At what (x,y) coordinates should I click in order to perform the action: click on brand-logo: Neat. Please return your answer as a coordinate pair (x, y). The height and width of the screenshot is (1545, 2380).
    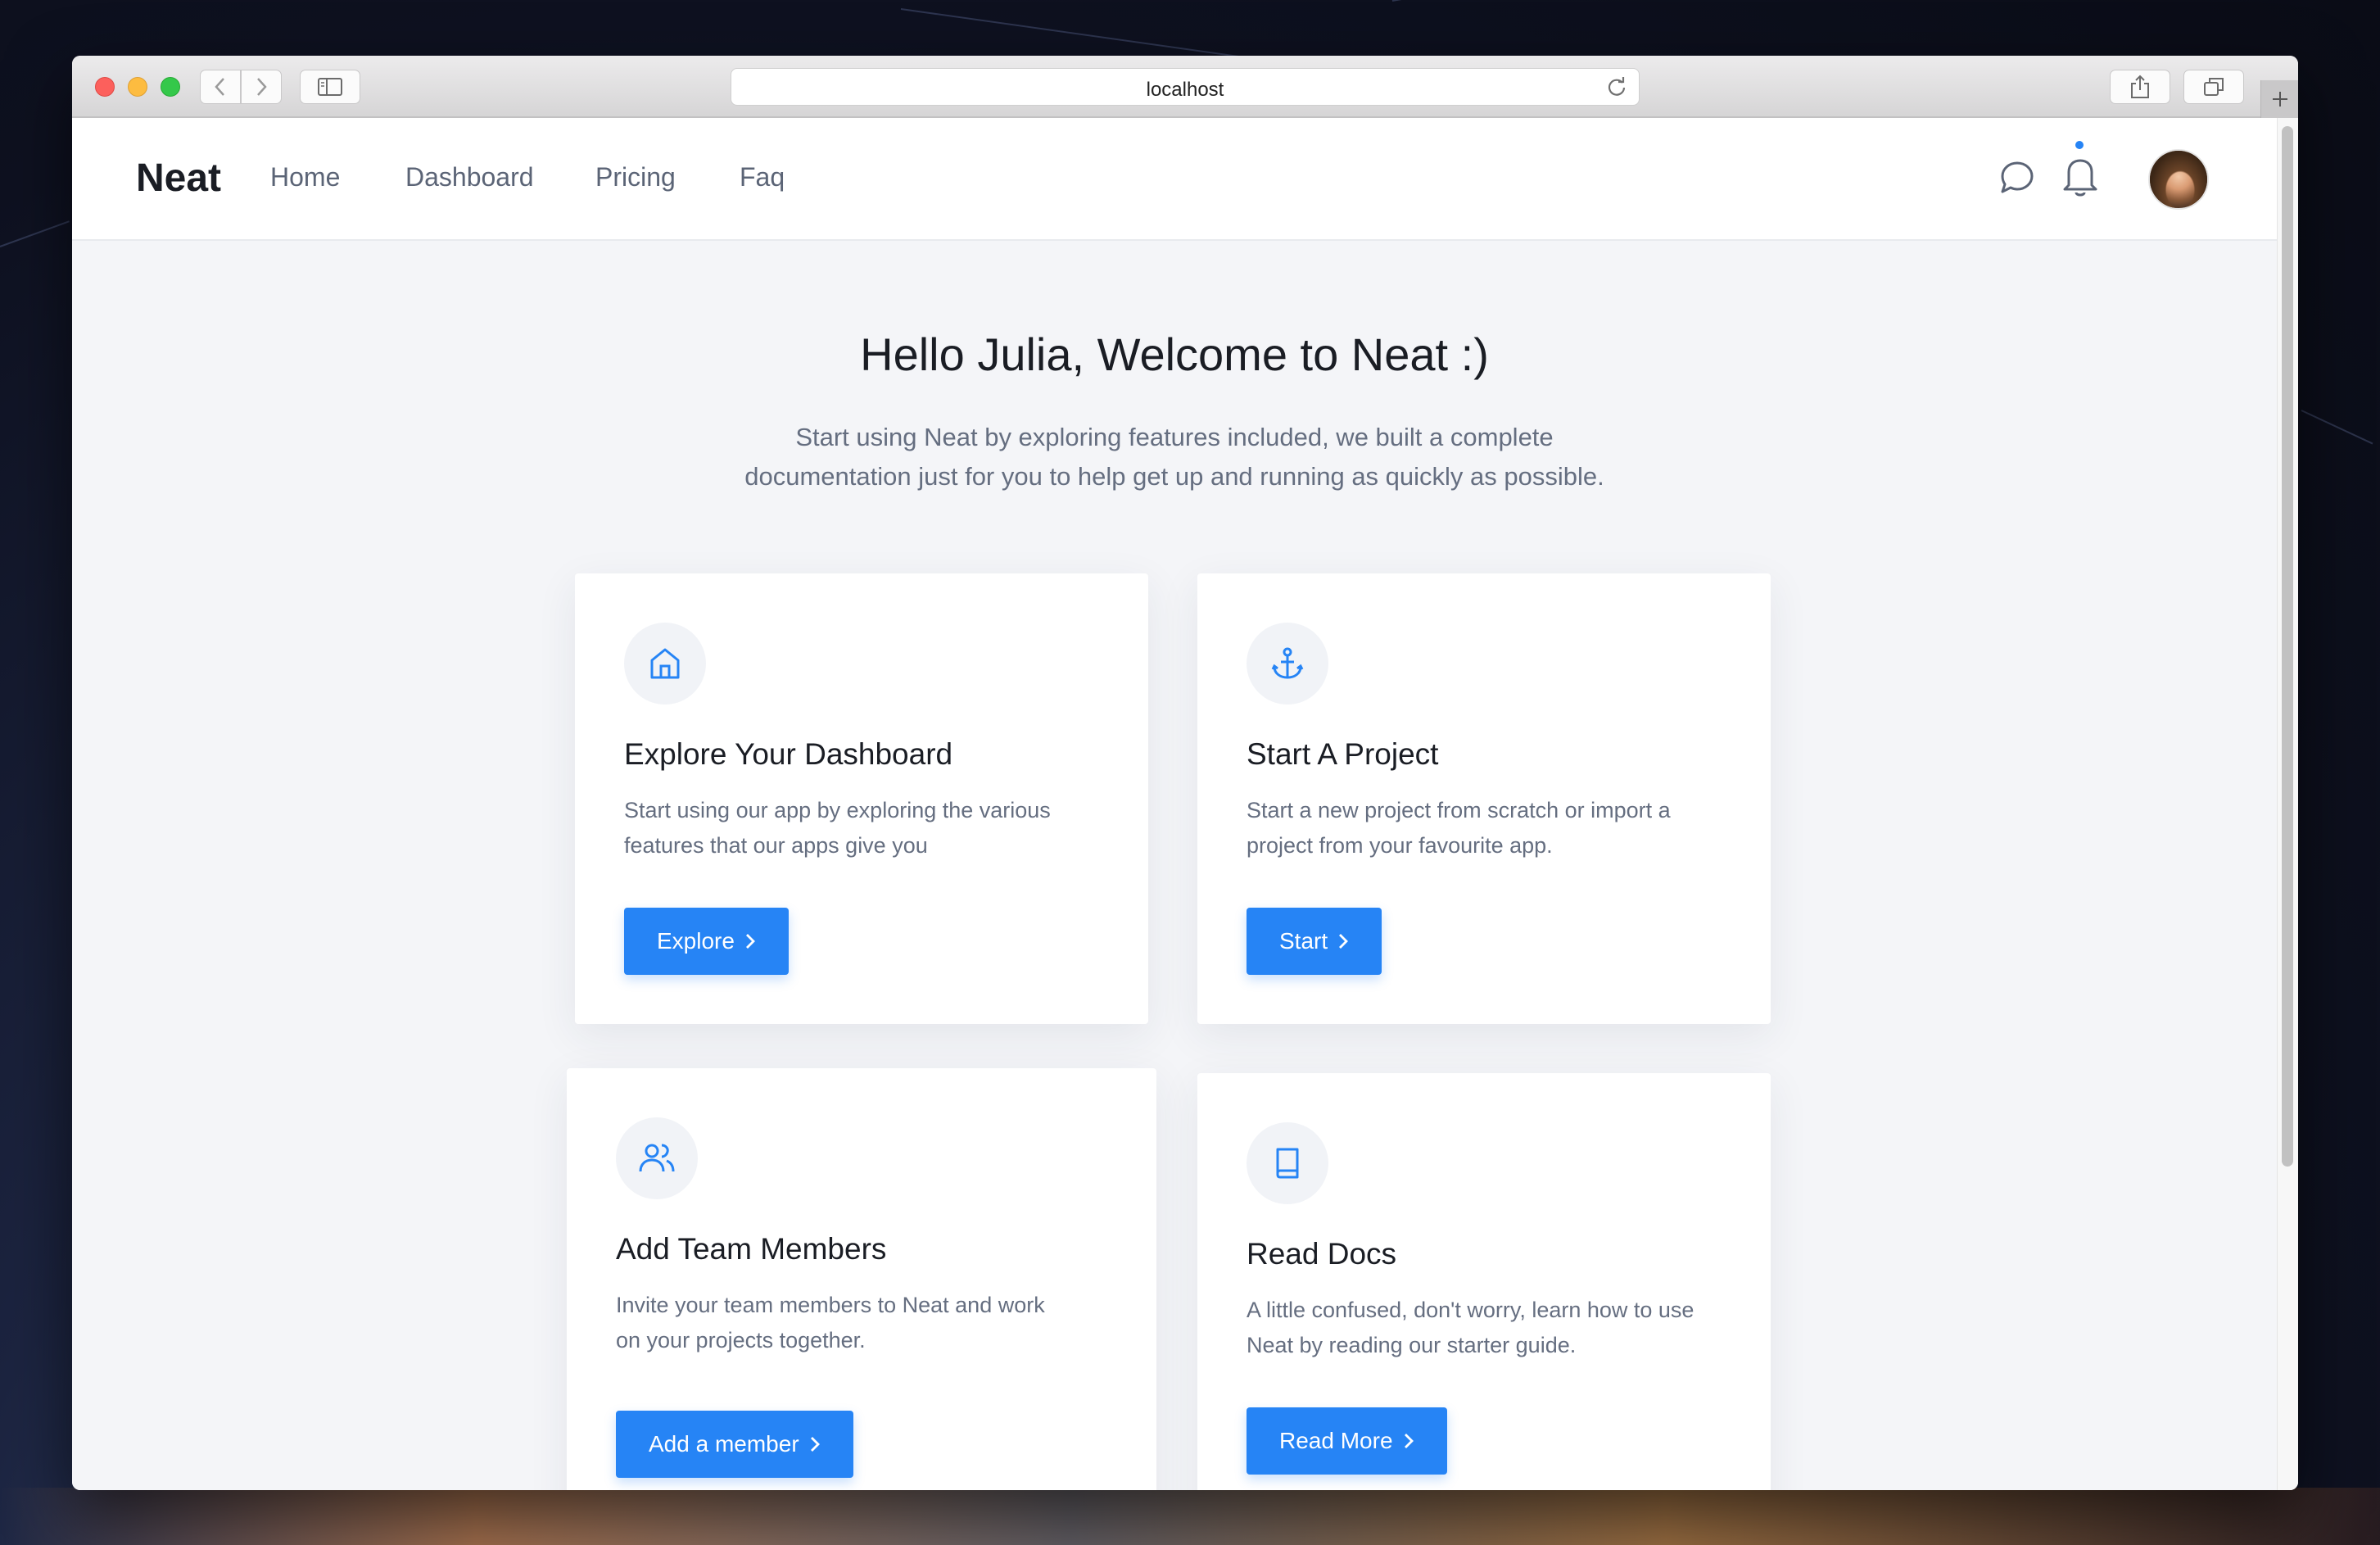
    Looking at the image, I should click on (178, 178).